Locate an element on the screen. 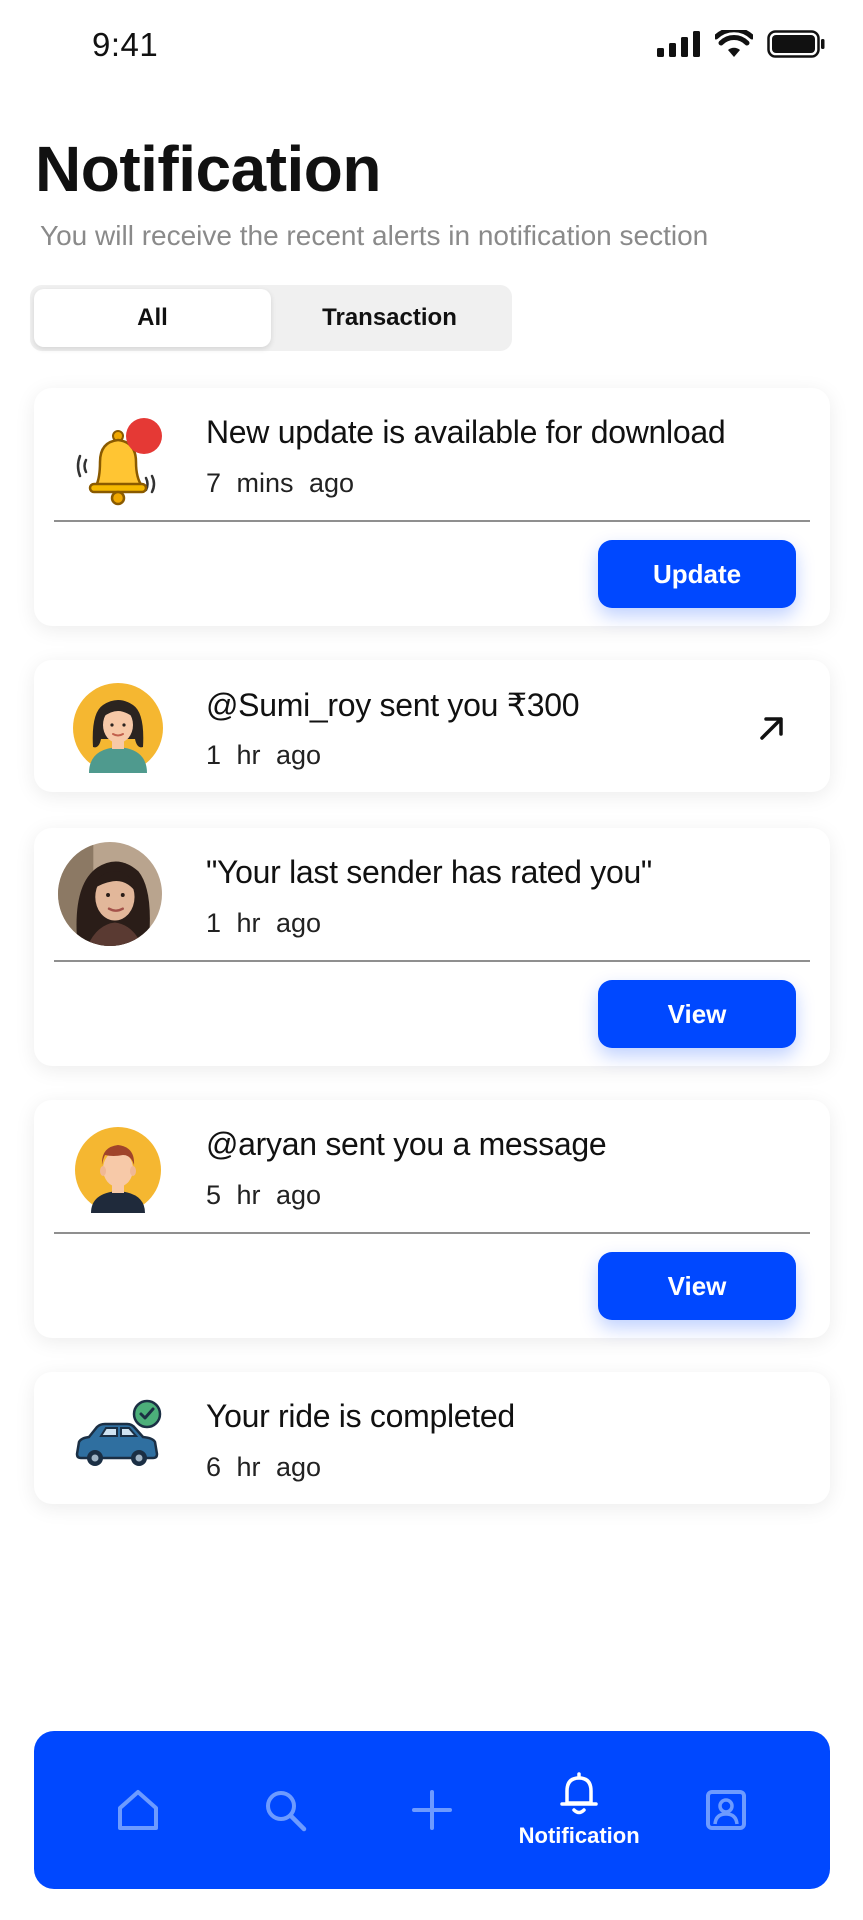 This screenshot has width=863, height=1920. tab-transaction: Transaction is located at coordinates (389, 318).